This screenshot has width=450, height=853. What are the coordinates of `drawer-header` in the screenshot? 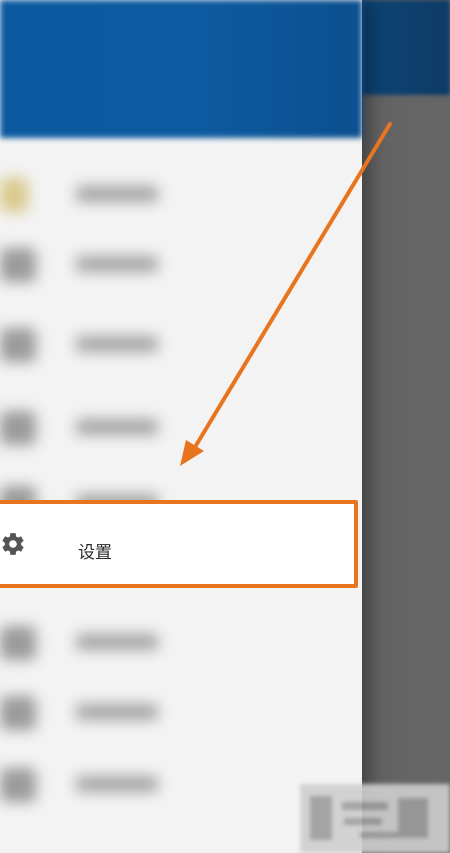 It's located at (181, 69).